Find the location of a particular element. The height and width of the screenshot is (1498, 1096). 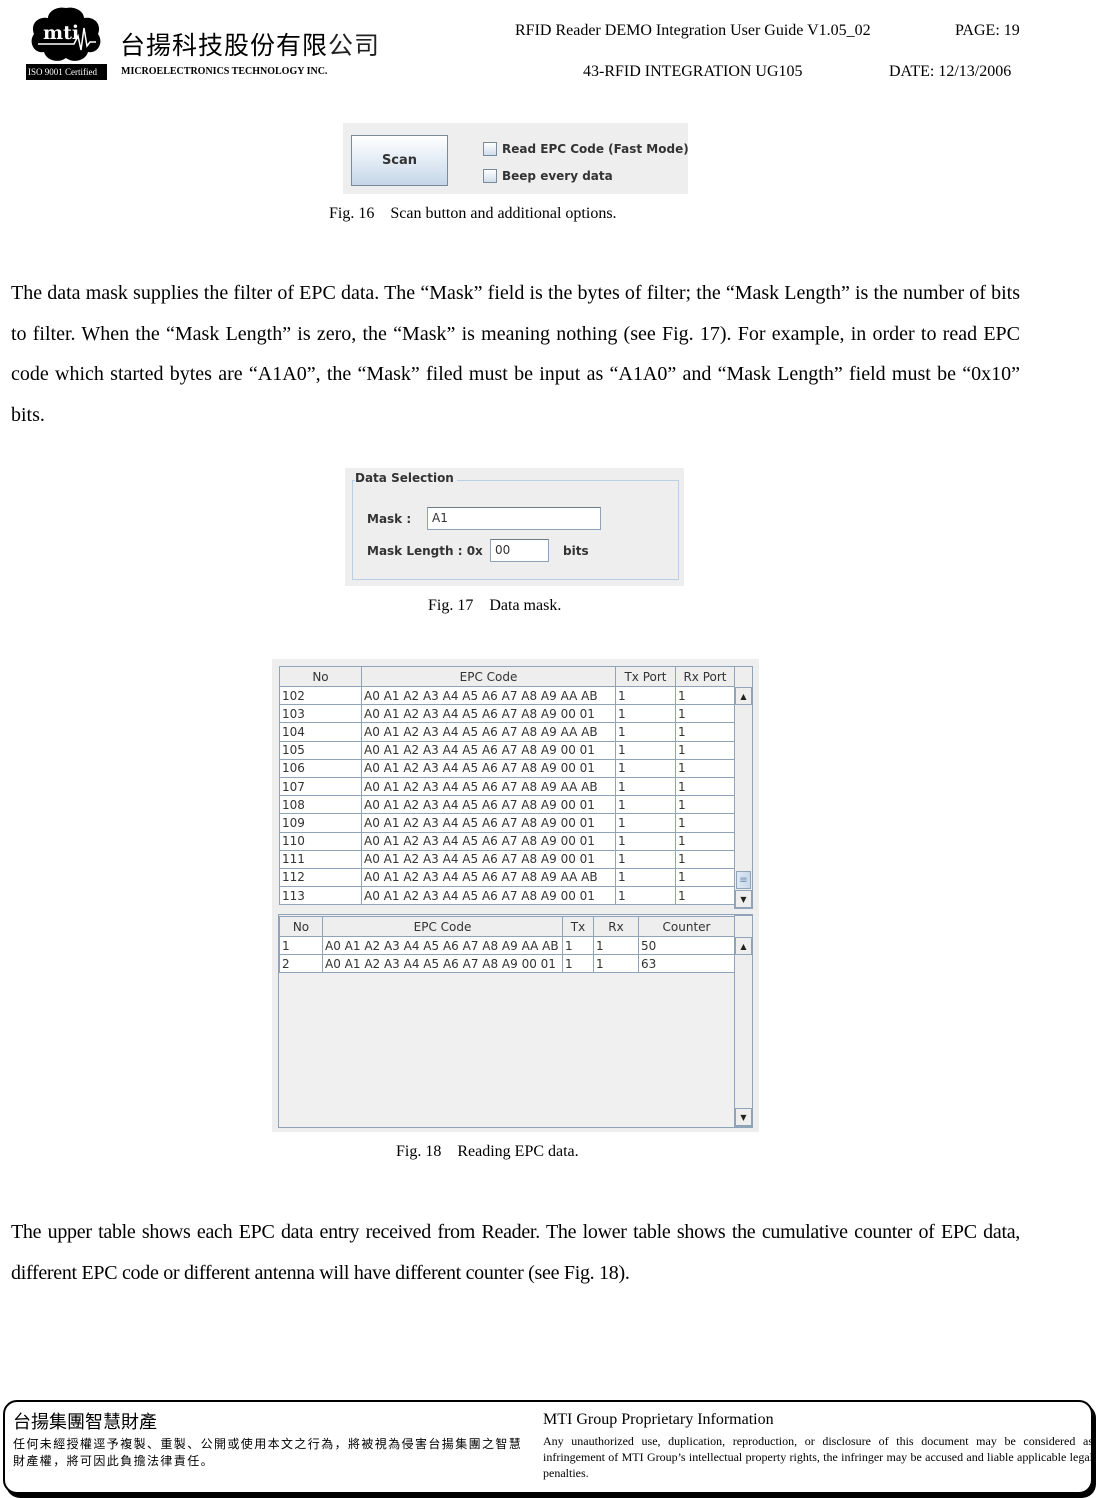

table-cell: 102 is located at coordinates (320, 695).